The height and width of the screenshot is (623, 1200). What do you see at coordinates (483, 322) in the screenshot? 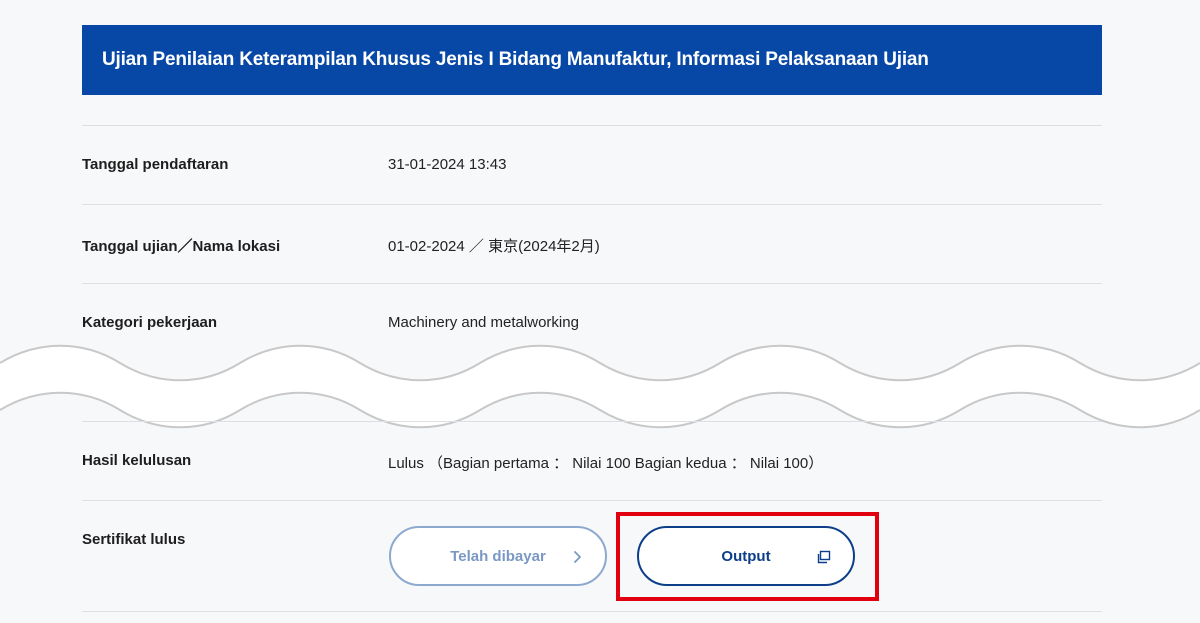
I see `job-category-value: Machinery and metalworking` at bounding box center [483, 322].